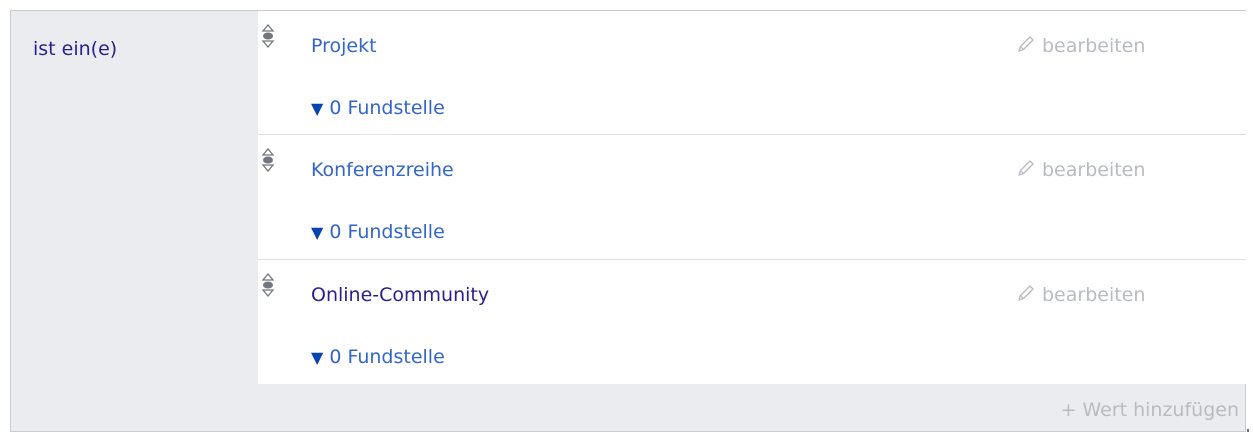 The height and width of the screenshot is (441, 1253). What do you see at coordinates (1149, 410) in the screenshot?
I see `add-value-button: + Wert hinzufügen` at bounding box center [1149, 410].